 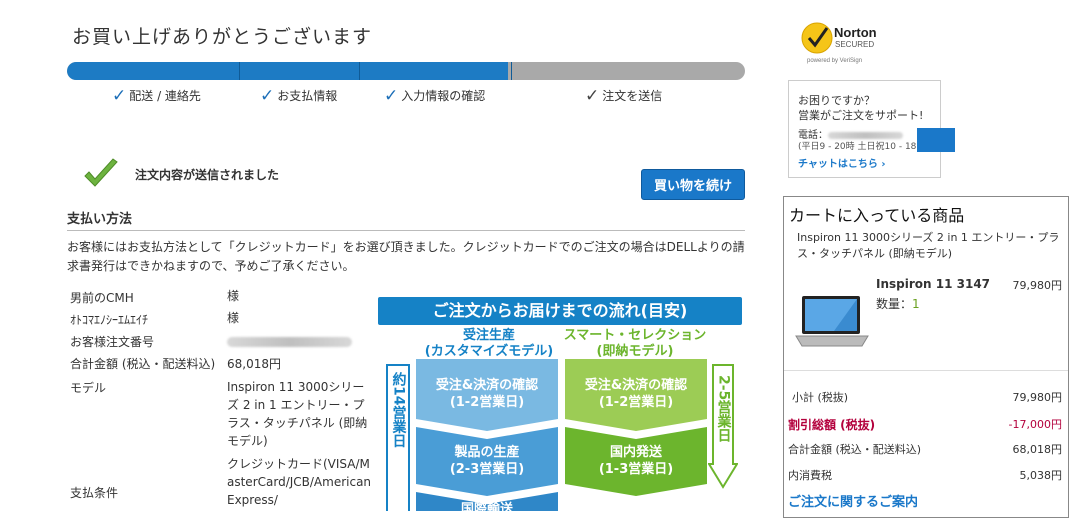 What do you see at coordinates (723, 409) in the screenshot?
I see `right-duration-label: 2-5営業日` at bounding box center [723, 409].